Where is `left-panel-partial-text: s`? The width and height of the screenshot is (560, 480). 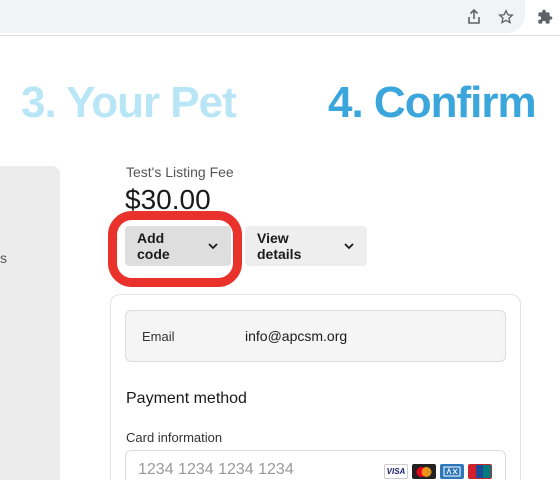
left-panel-partial-text: s is located at coordinates (3, 258).